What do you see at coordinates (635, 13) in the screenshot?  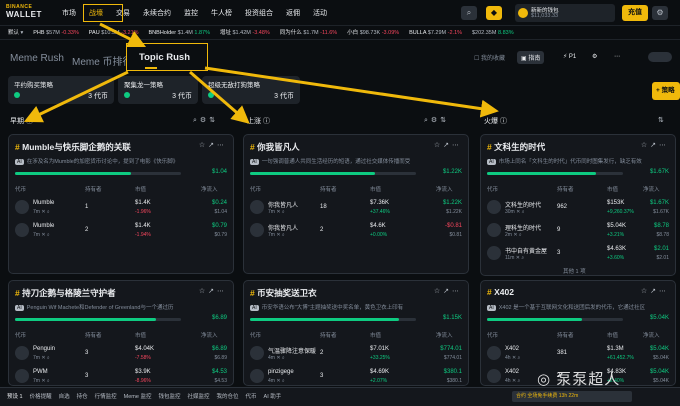 I see `topup-button: 充值` at bounding box center [635, 13].